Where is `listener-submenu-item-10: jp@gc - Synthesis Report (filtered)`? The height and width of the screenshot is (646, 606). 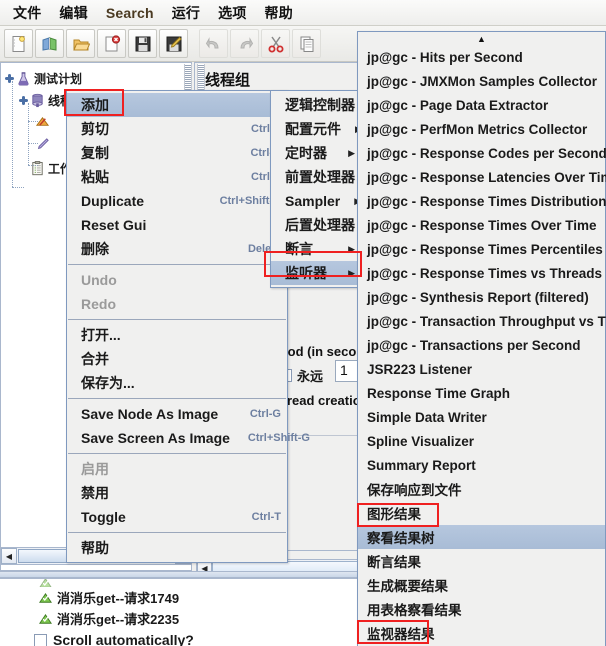 listener-submenu-item-10: jp@gc - Synthesis Report (filtered) is located at coordinates (481, 297).